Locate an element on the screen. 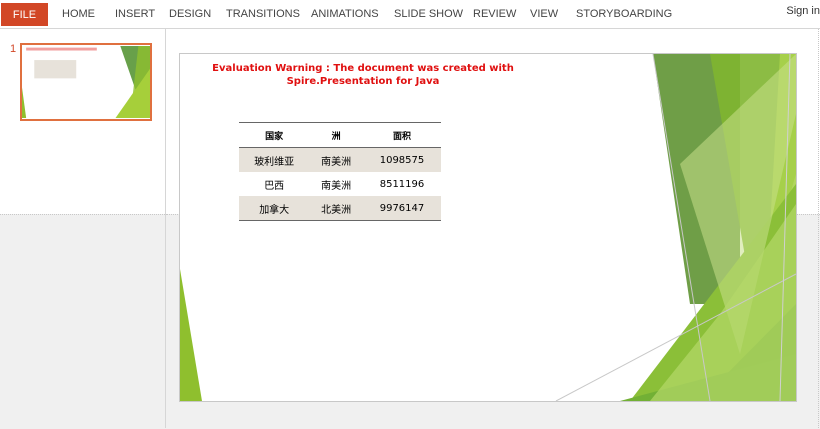  table-cell: 北美洲 is located at coordinates (336, 208).